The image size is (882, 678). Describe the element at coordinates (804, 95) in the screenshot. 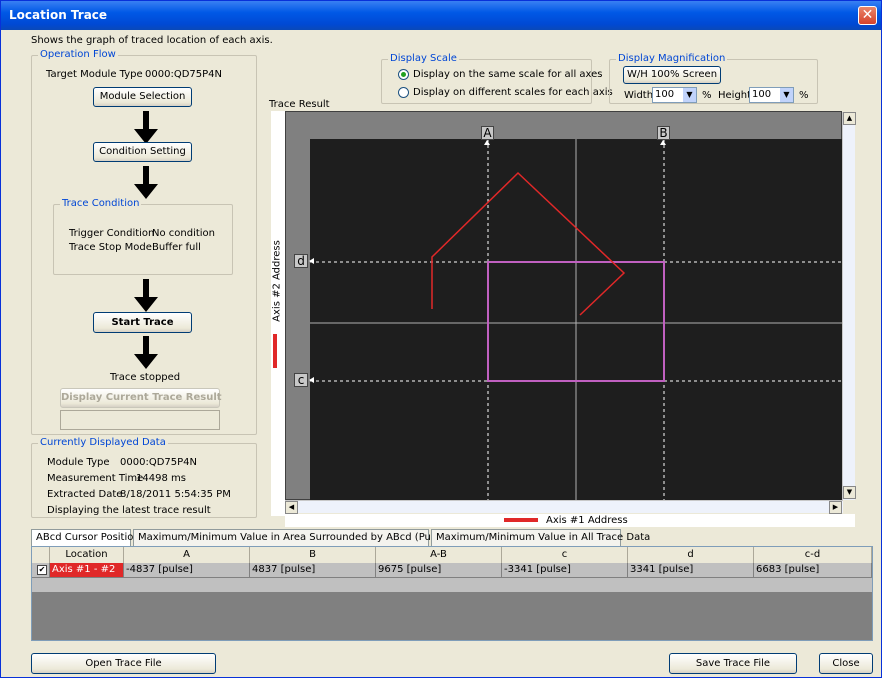

I see `height-unit: %` at that location.